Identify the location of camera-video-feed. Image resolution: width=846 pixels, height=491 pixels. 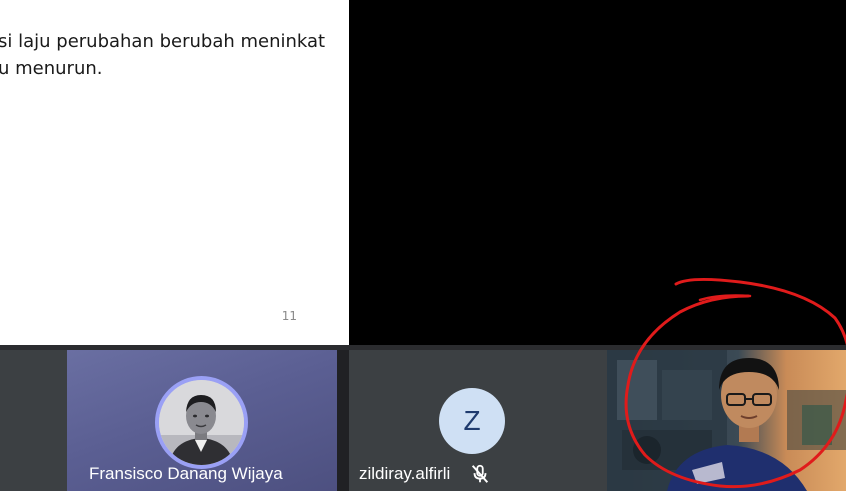
(726, 420).